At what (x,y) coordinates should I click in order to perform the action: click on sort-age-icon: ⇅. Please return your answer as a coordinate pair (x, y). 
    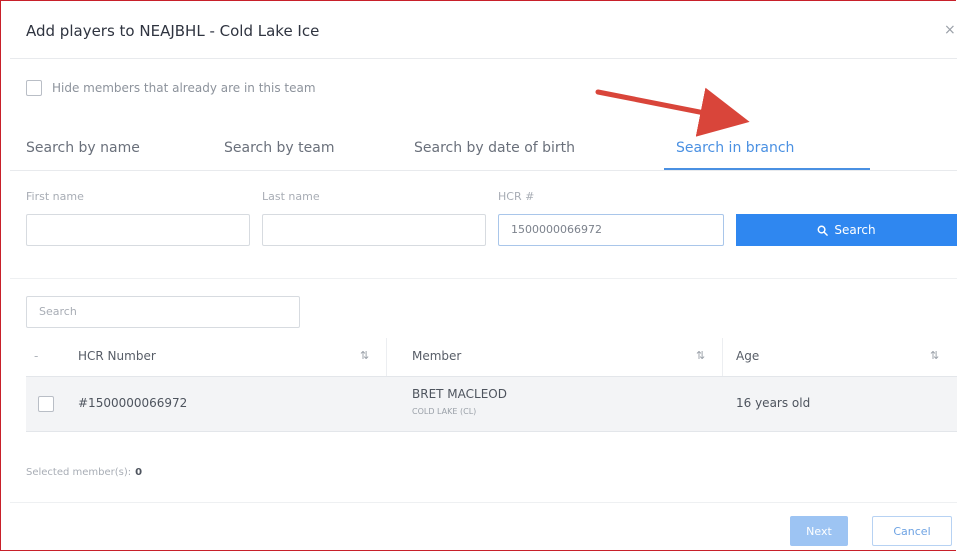
    Looking at the image, I should click on (934, 355).